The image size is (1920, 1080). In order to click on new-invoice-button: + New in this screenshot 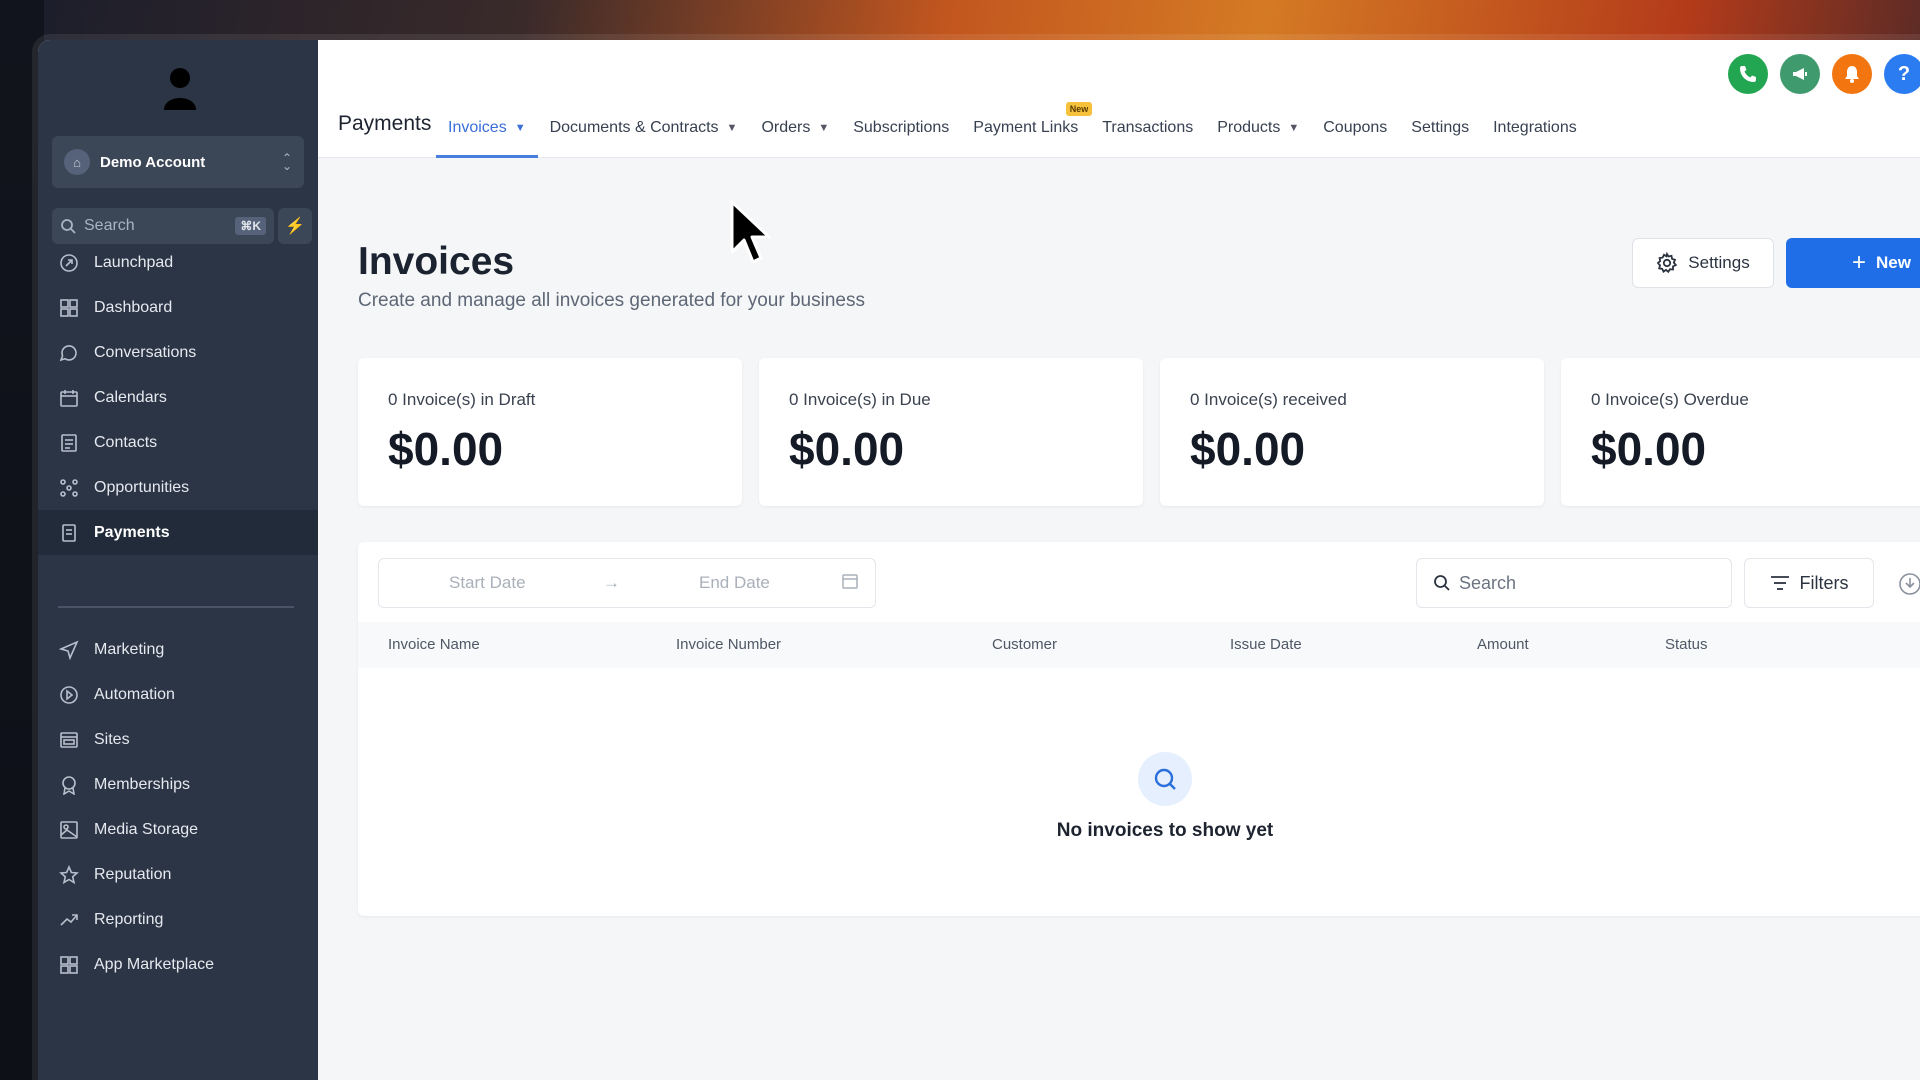, I will do `click(1853, 263)`.